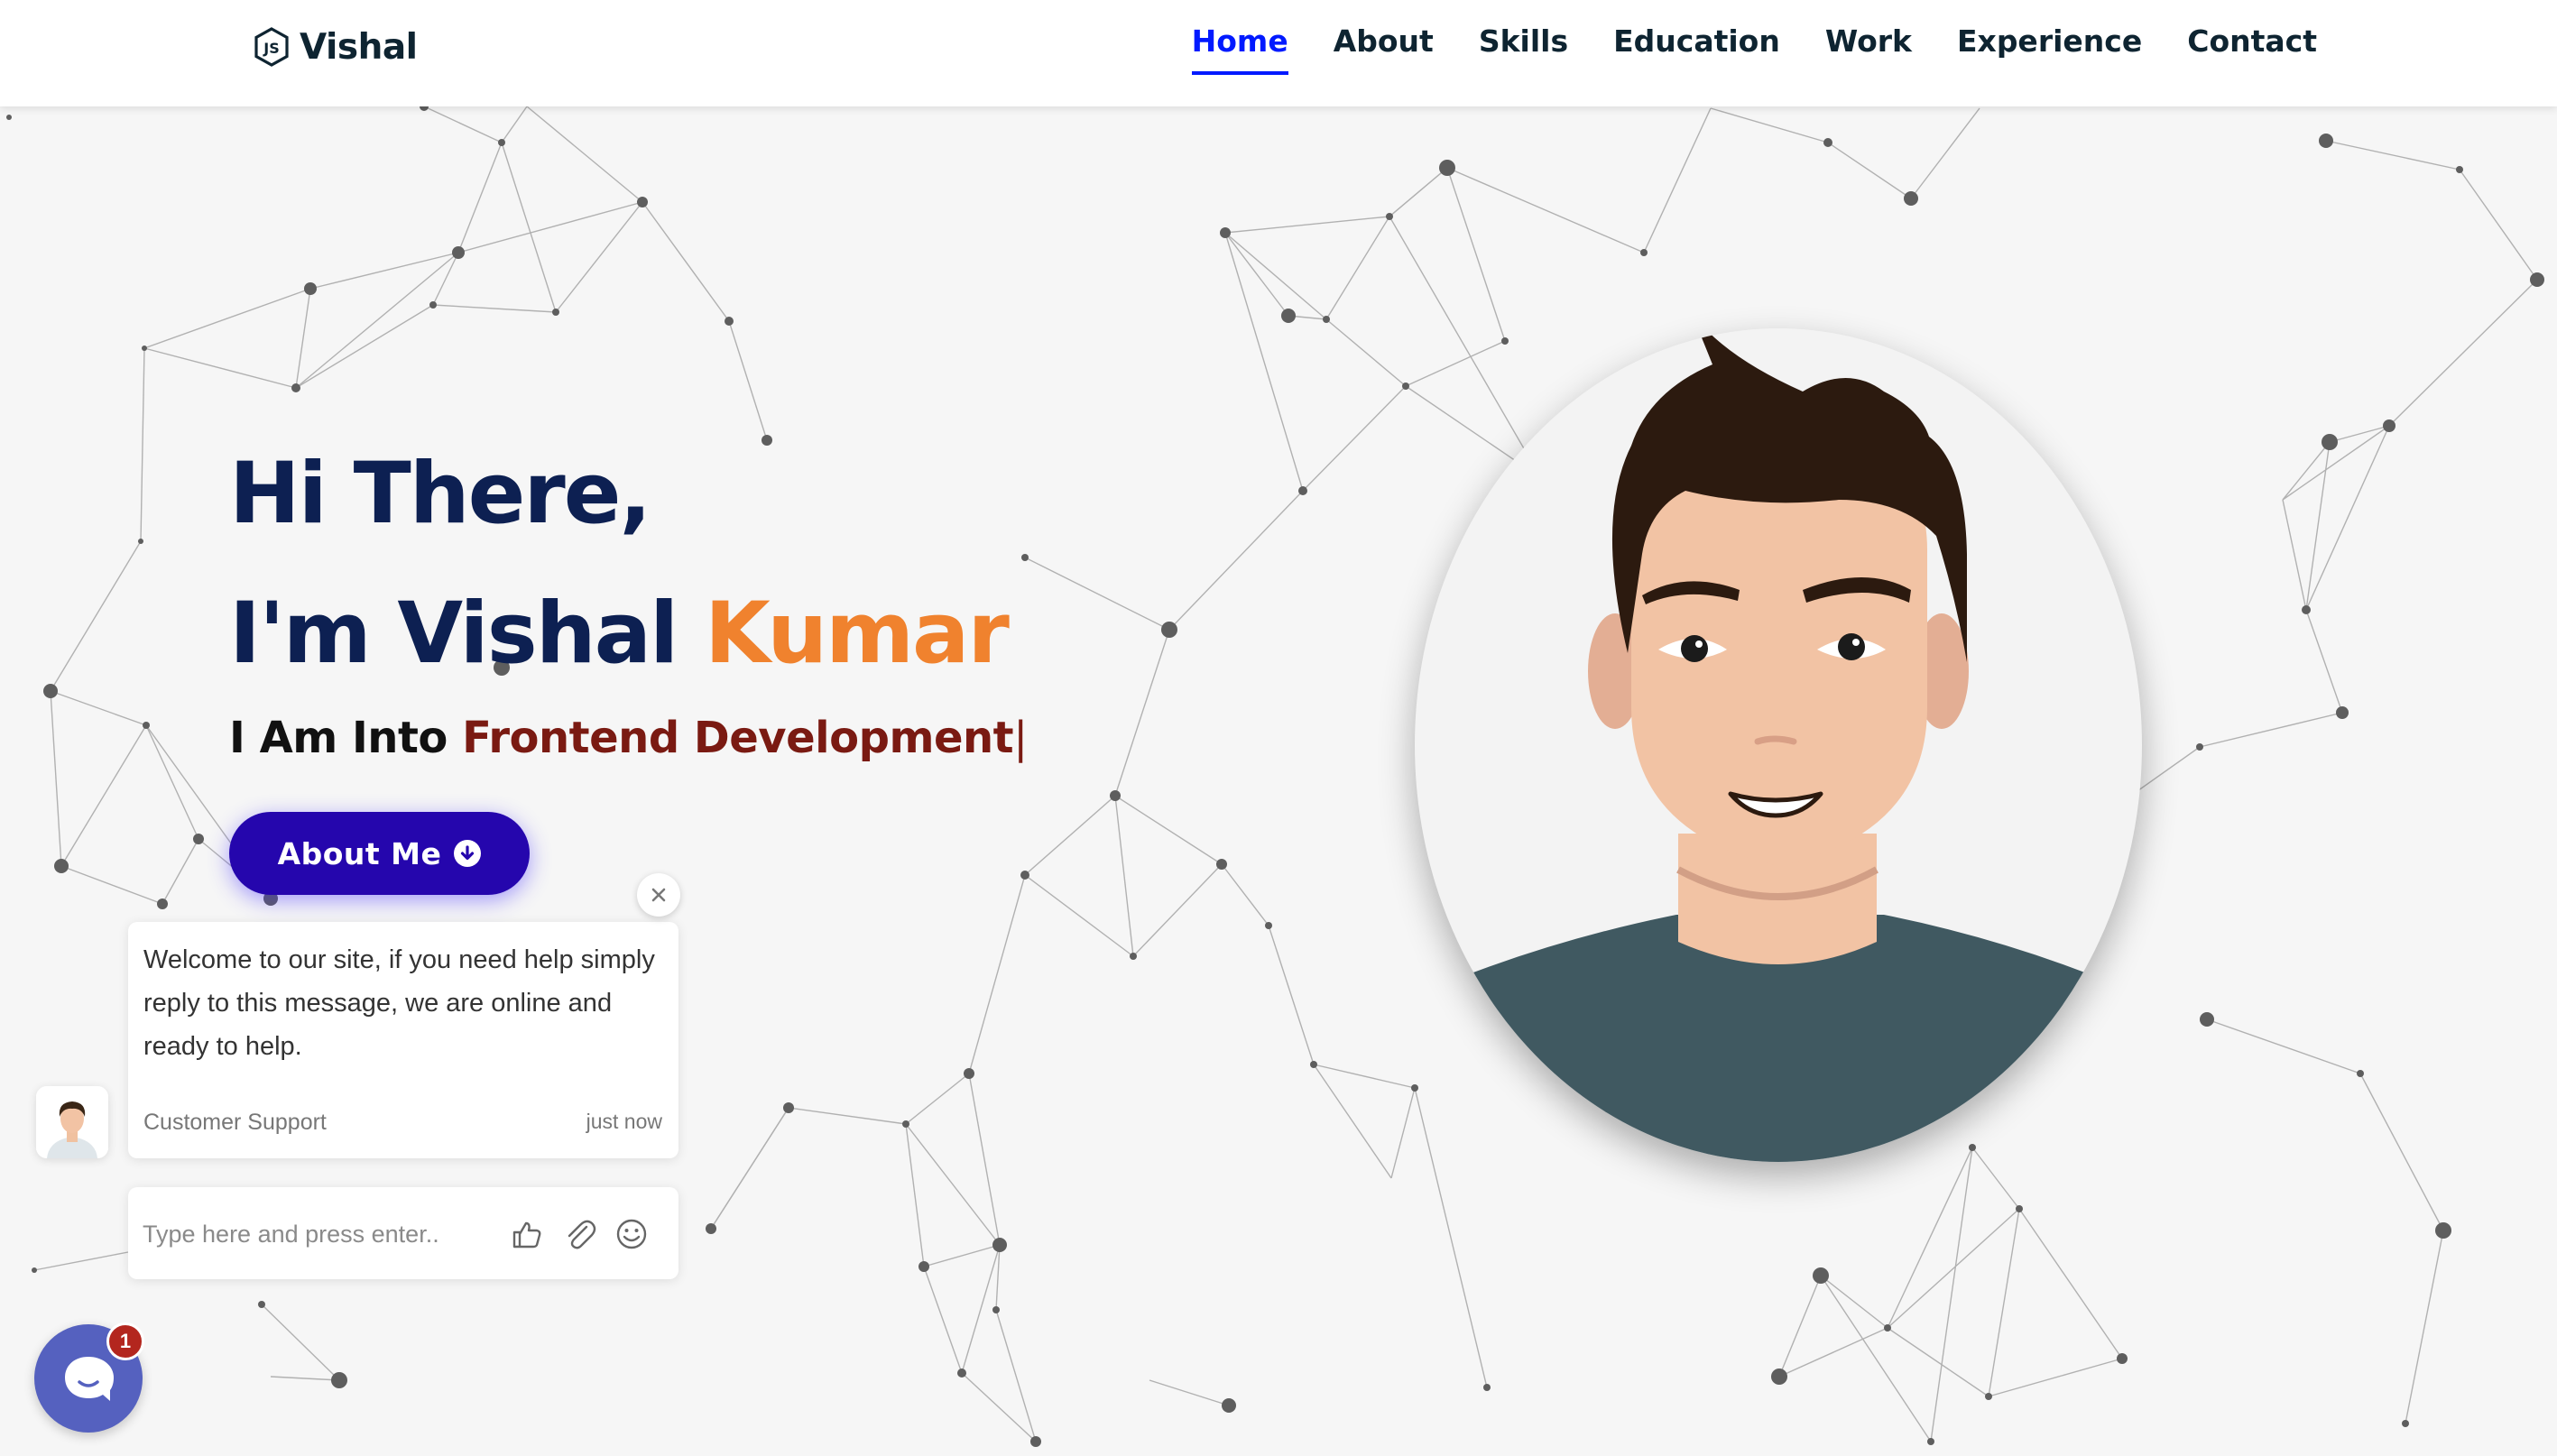 This screenshot has height=1456, width=2557. What do you see at coordinates (1868, 49) in the screenshot?
I see `nav-item-work: Work` at bounding box center [1868, 49].